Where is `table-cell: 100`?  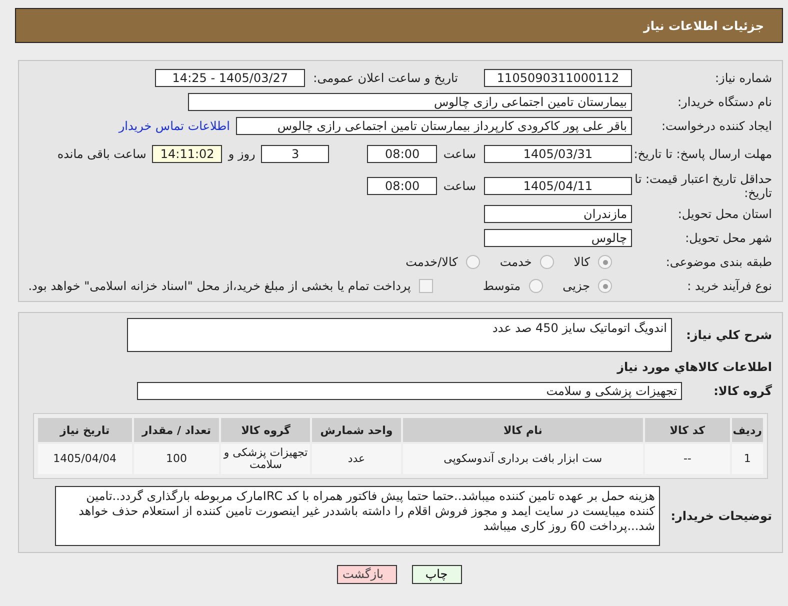 table-cell: 100 is located at coordinates (176, 459).